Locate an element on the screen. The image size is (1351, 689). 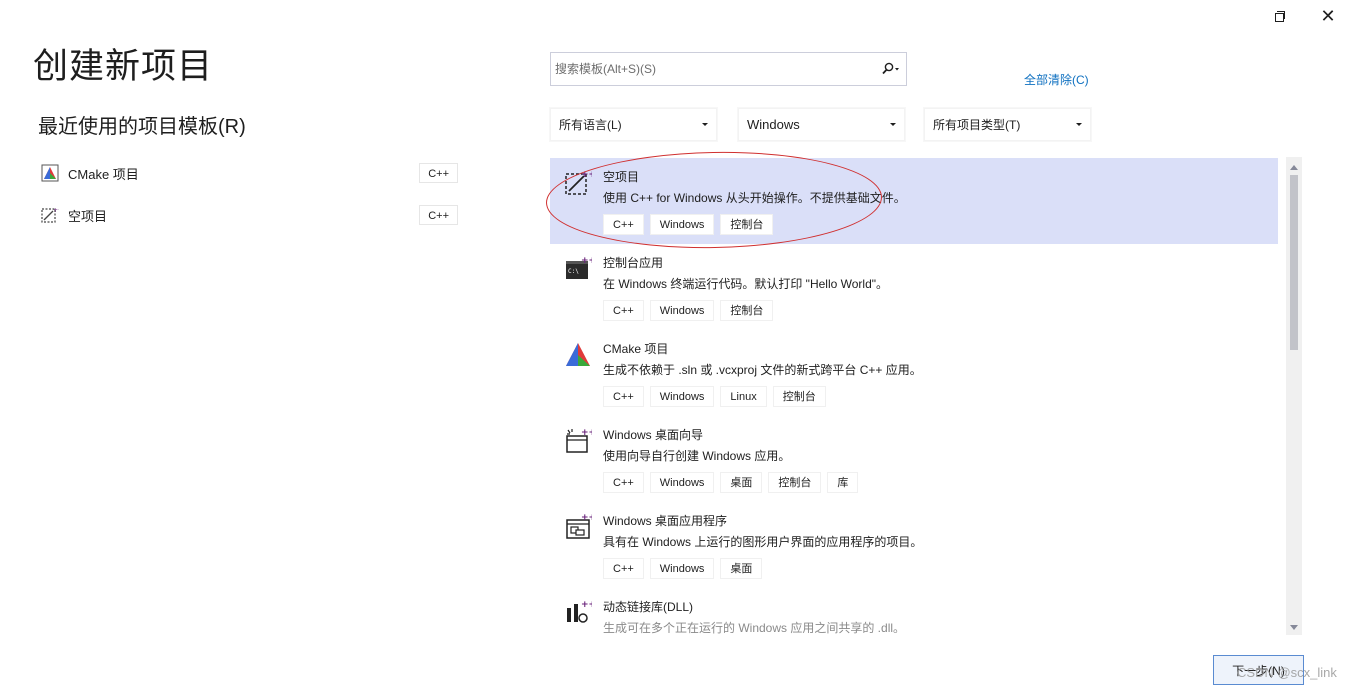
language-filter-value: 所有语言(L) is located at coordinates (590, 125).